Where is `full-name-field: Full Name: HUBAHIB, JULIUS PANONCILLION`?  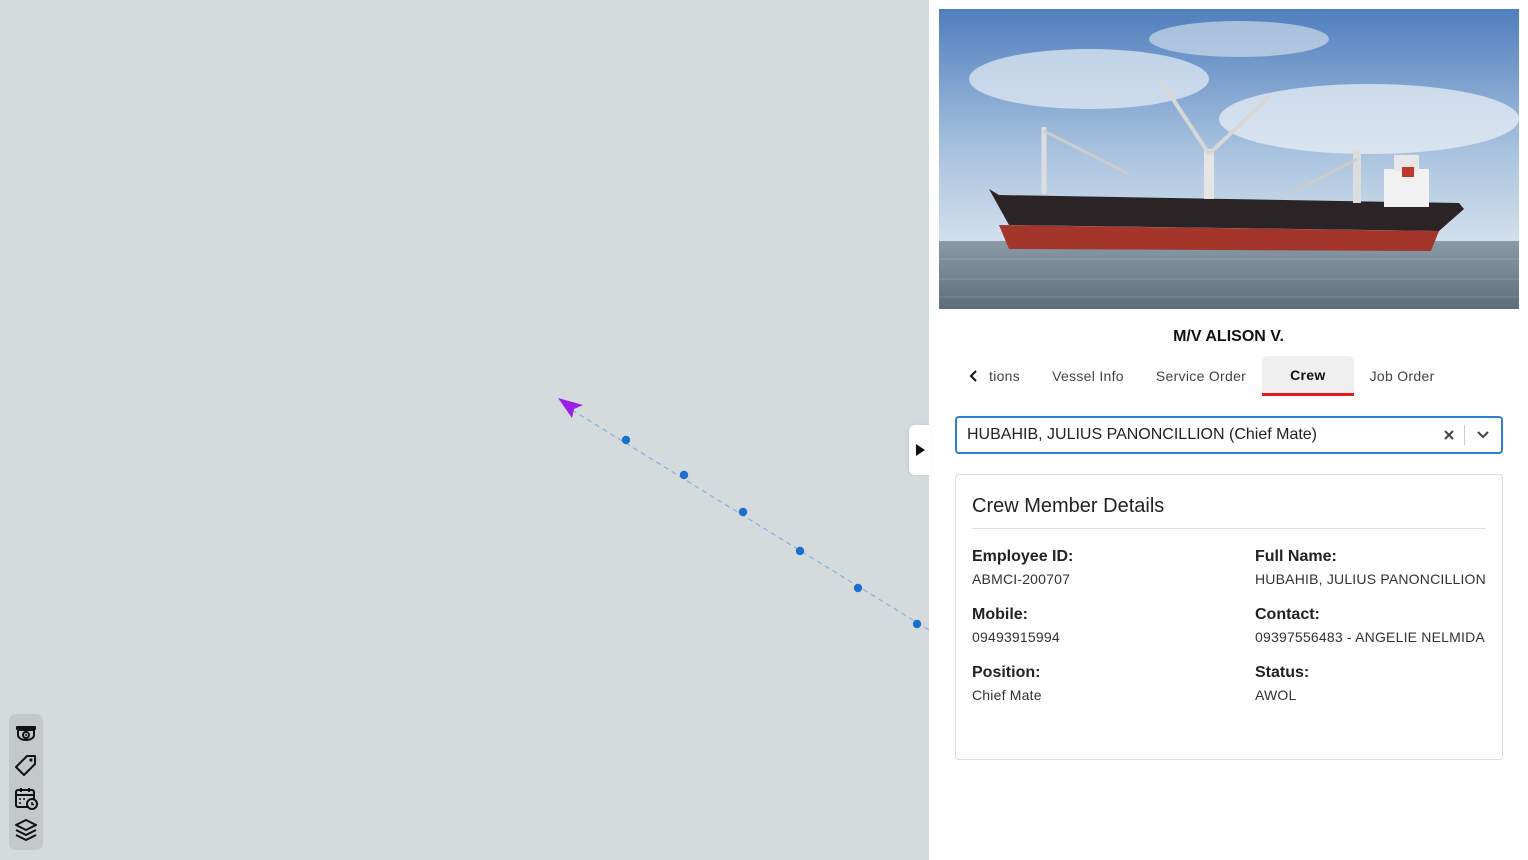 full-name-field: Full Name: HUBAHIB, JULIUS PANONCILLION is located at coordinates (1380, 567).